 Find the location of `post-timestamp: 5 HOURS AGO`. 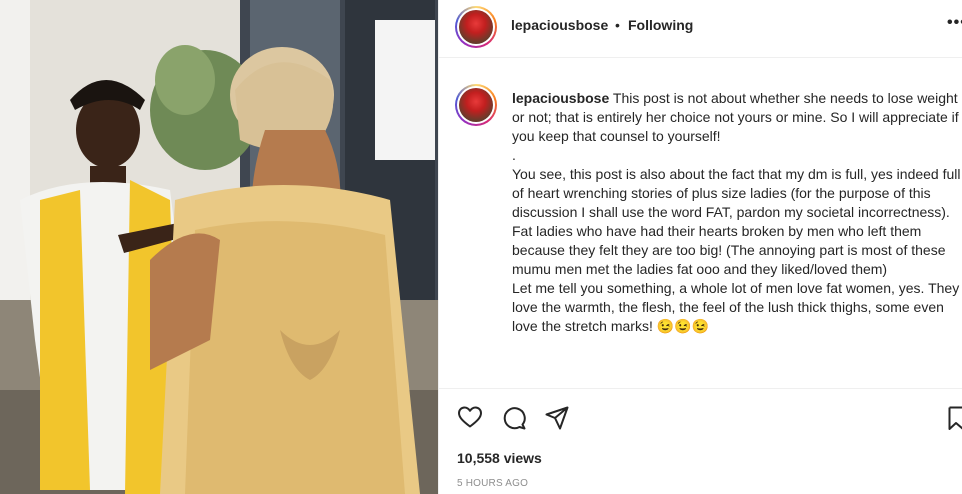

post-timestamp: 5 HOURS AGO is located at coordinates (492, 483).